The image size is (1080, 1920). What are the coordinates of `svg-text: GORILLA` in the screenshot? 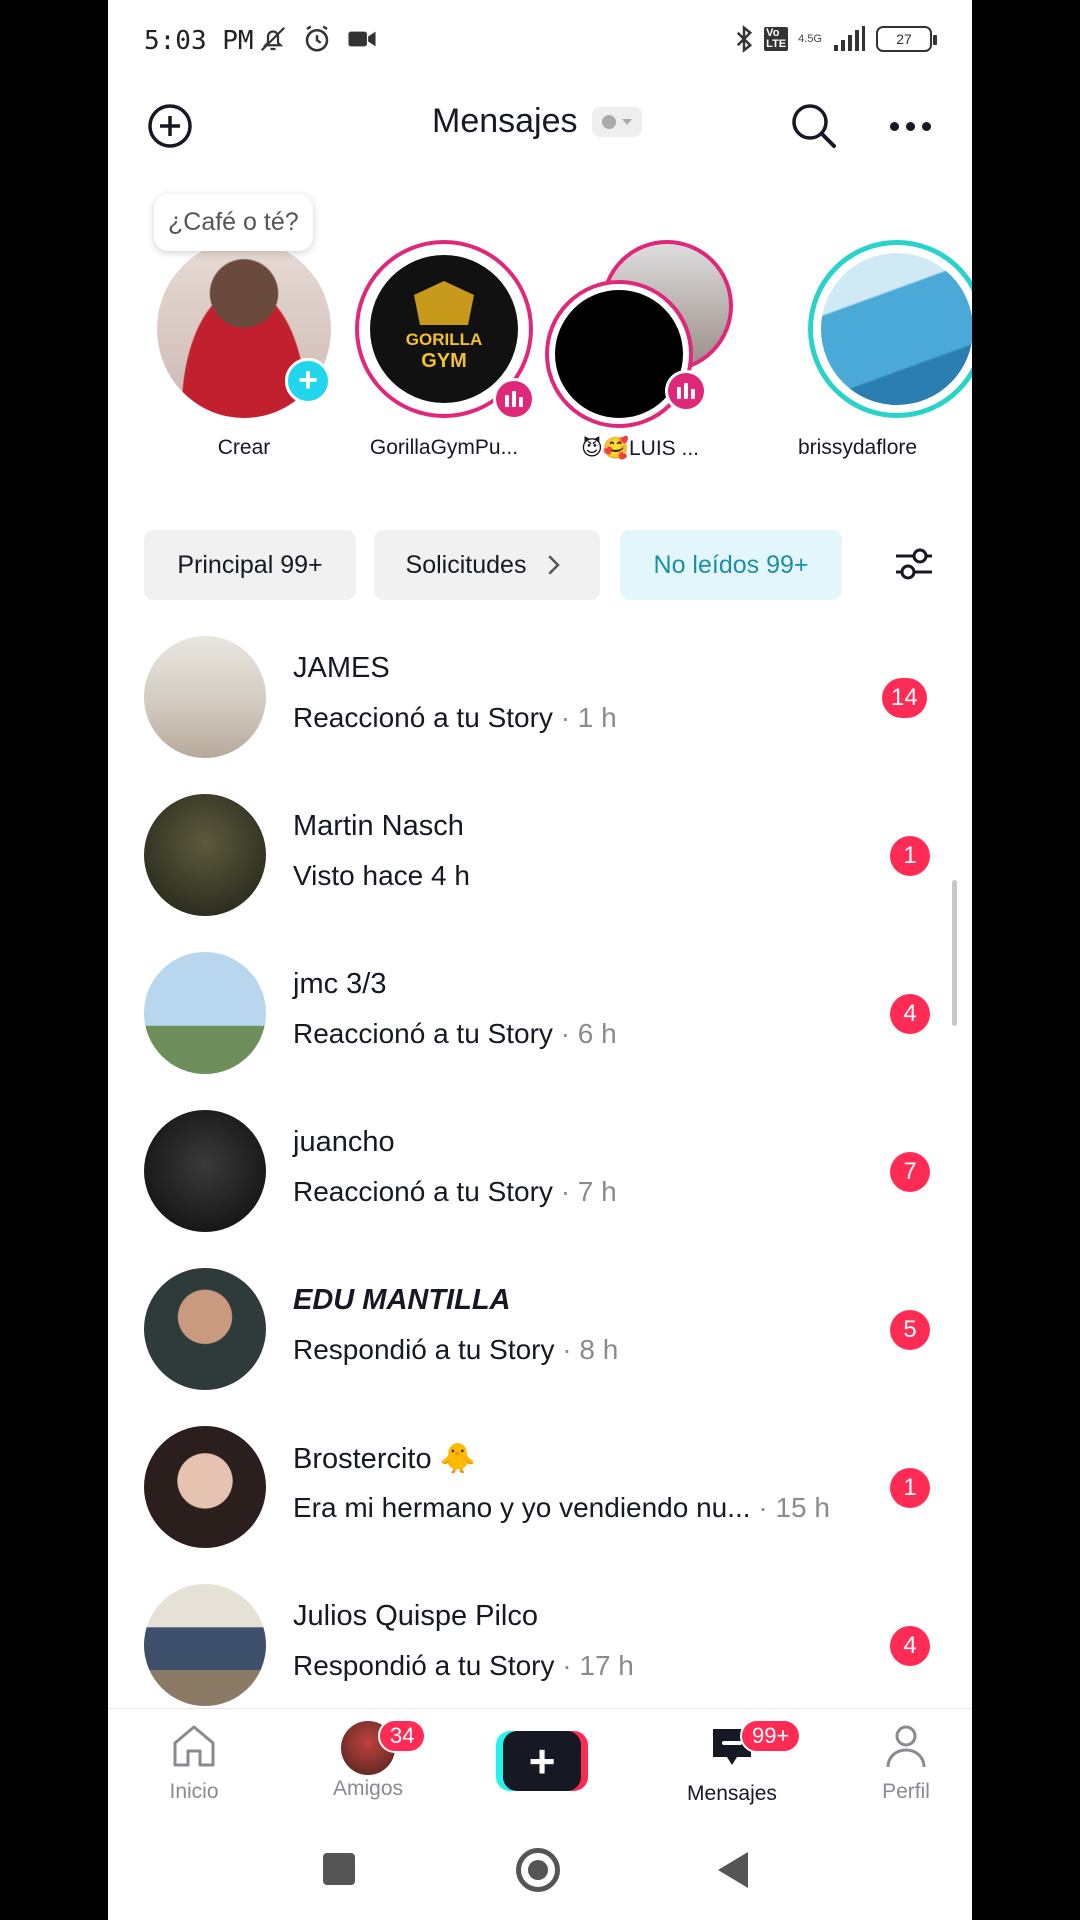 It's located at (444, 339).